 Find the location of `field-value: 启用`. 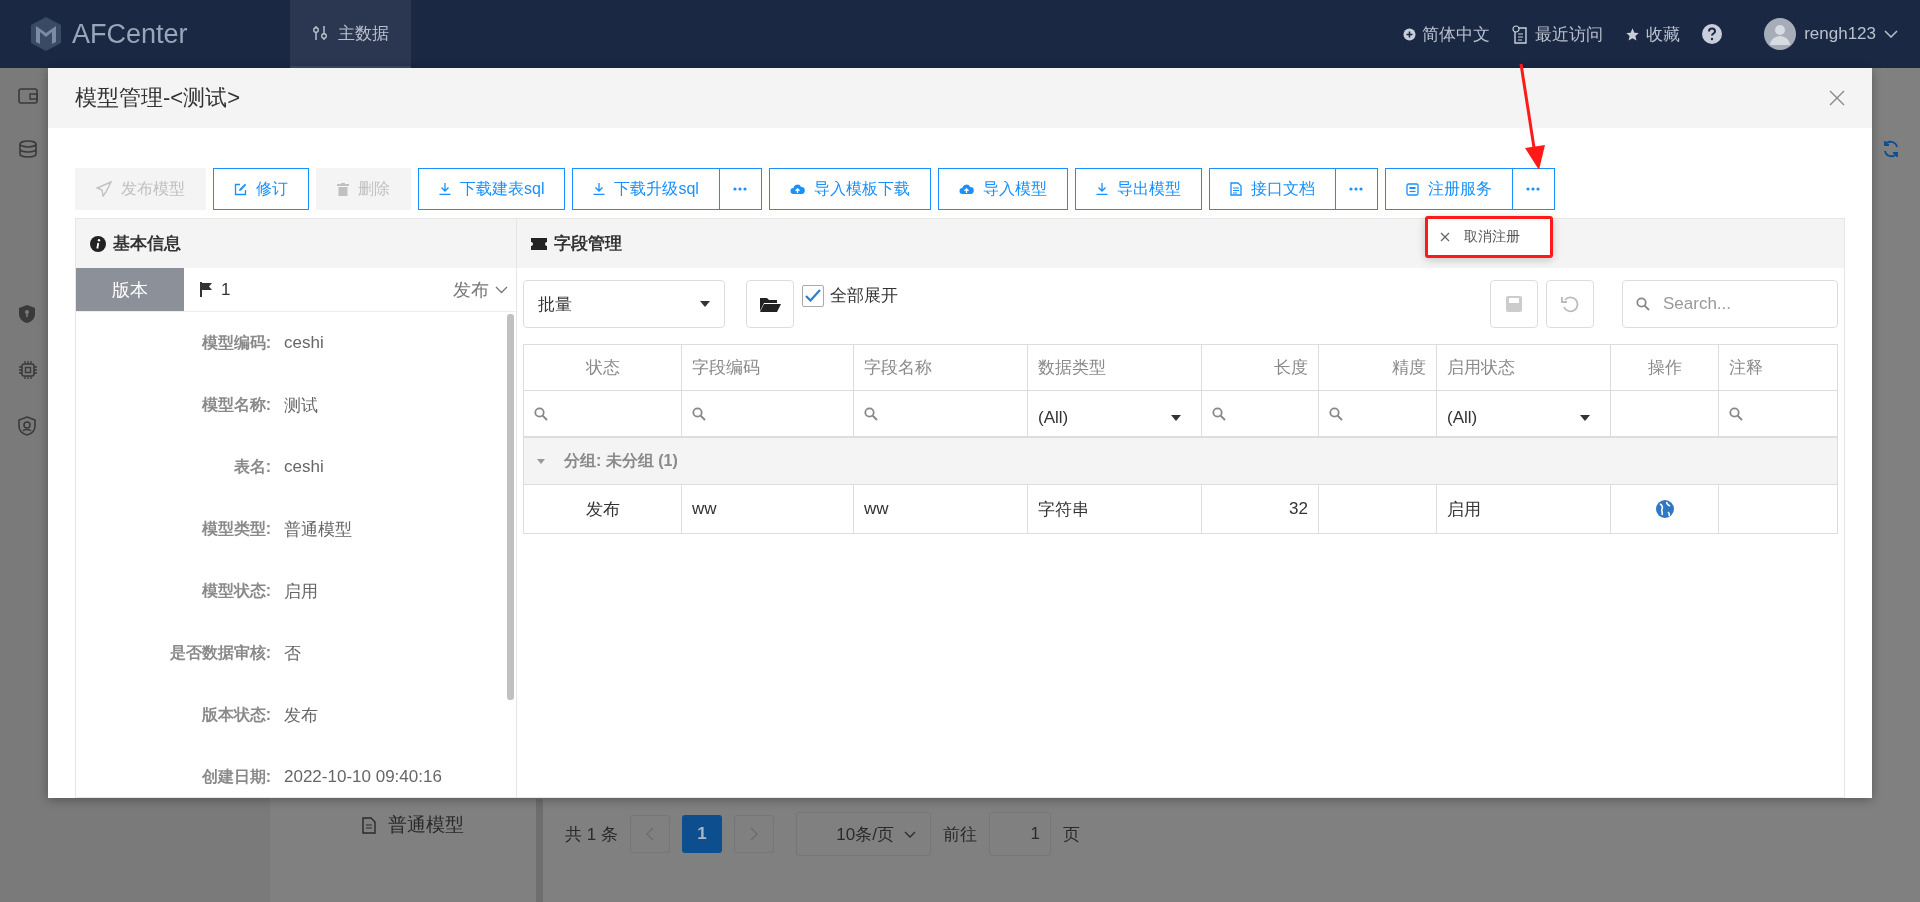

field-value: 启用 is located at coordinates (300, 591).